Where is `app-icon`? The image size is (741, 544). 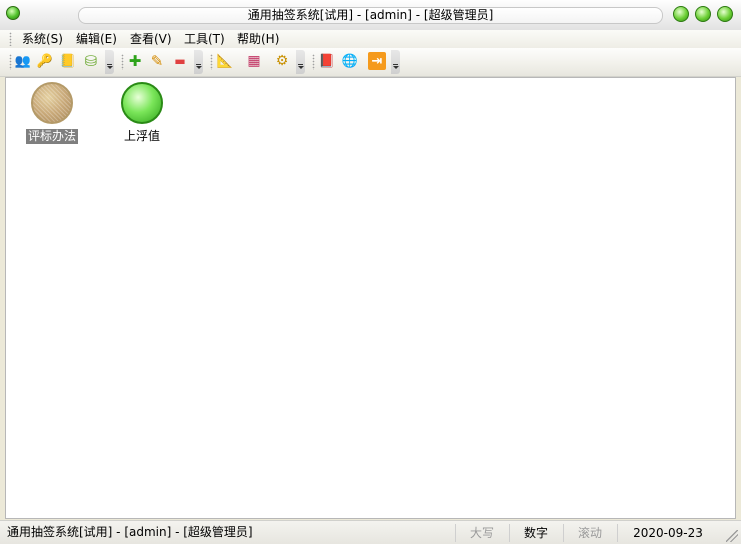
app-icon is located at coordinates (13, 13).